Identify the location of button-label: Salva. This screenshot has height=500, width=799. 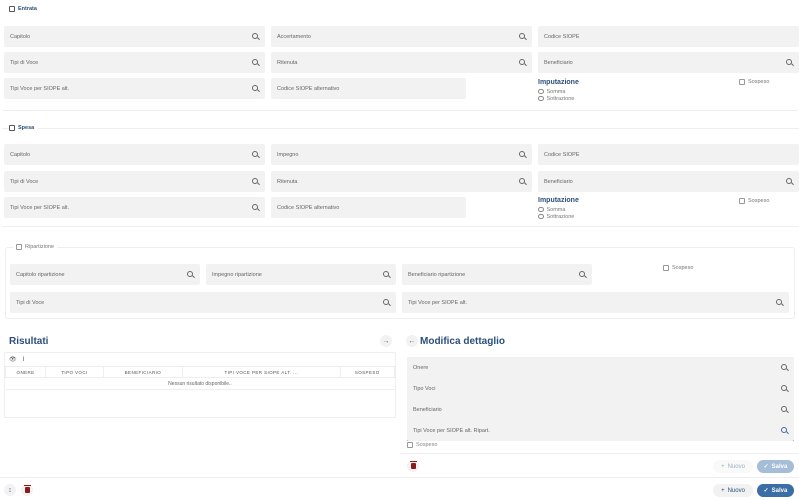
(779, 466).